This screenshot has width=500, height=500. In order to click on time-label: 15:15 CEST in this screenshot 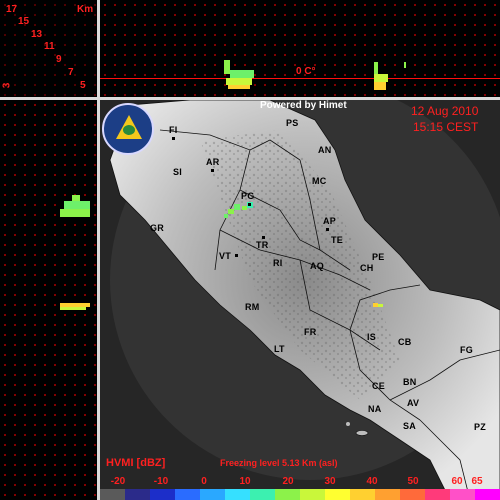, I will do `click(446, 127)`.